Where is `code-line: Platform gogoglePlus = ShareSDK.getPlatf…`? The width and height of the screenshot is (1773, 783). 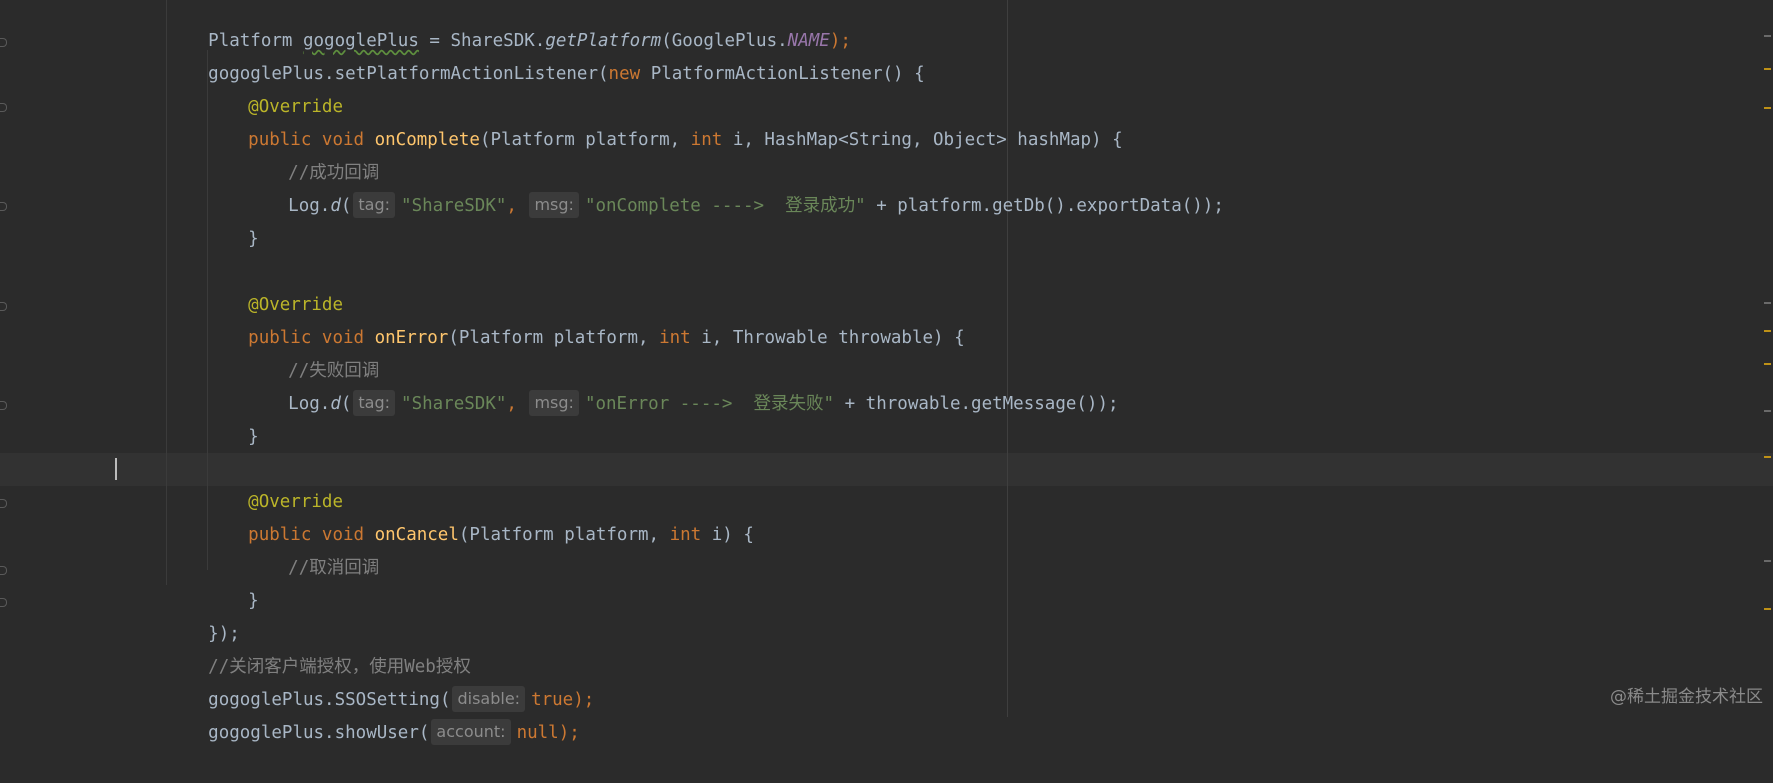
code-line: Platform gogoglePlus = ShareSDK.getPlatf… is located at coordinates (508, 25).